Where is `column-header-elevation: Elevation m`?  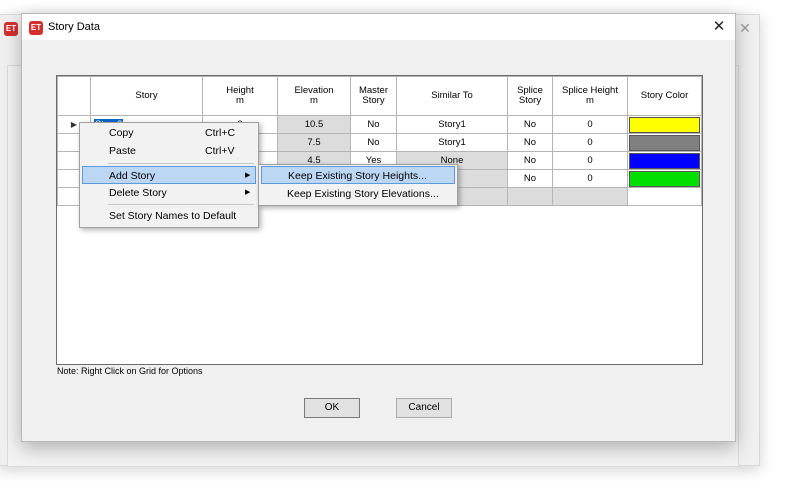 column-header-elevation: Elevation m is located at coordinates (314, 96).